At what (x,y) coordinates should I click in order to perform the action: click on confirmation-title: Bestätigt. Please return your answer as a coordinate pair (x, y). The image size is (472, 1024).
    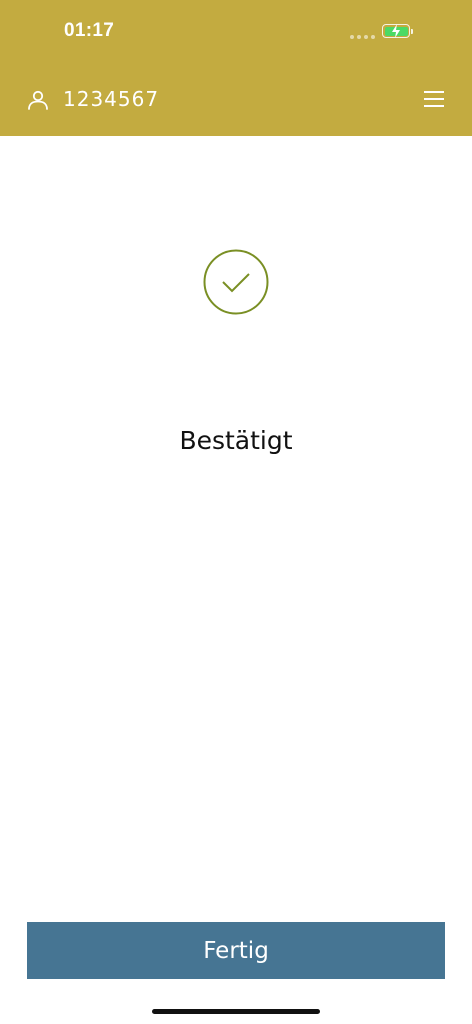
    Looking at the image, I should click on (236, 440).